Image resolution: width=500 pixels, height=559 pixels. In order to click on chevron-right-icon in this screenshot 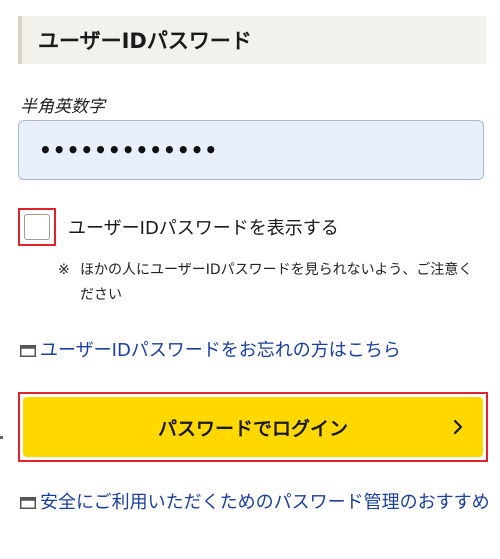, I will do `click(458, 427)`.